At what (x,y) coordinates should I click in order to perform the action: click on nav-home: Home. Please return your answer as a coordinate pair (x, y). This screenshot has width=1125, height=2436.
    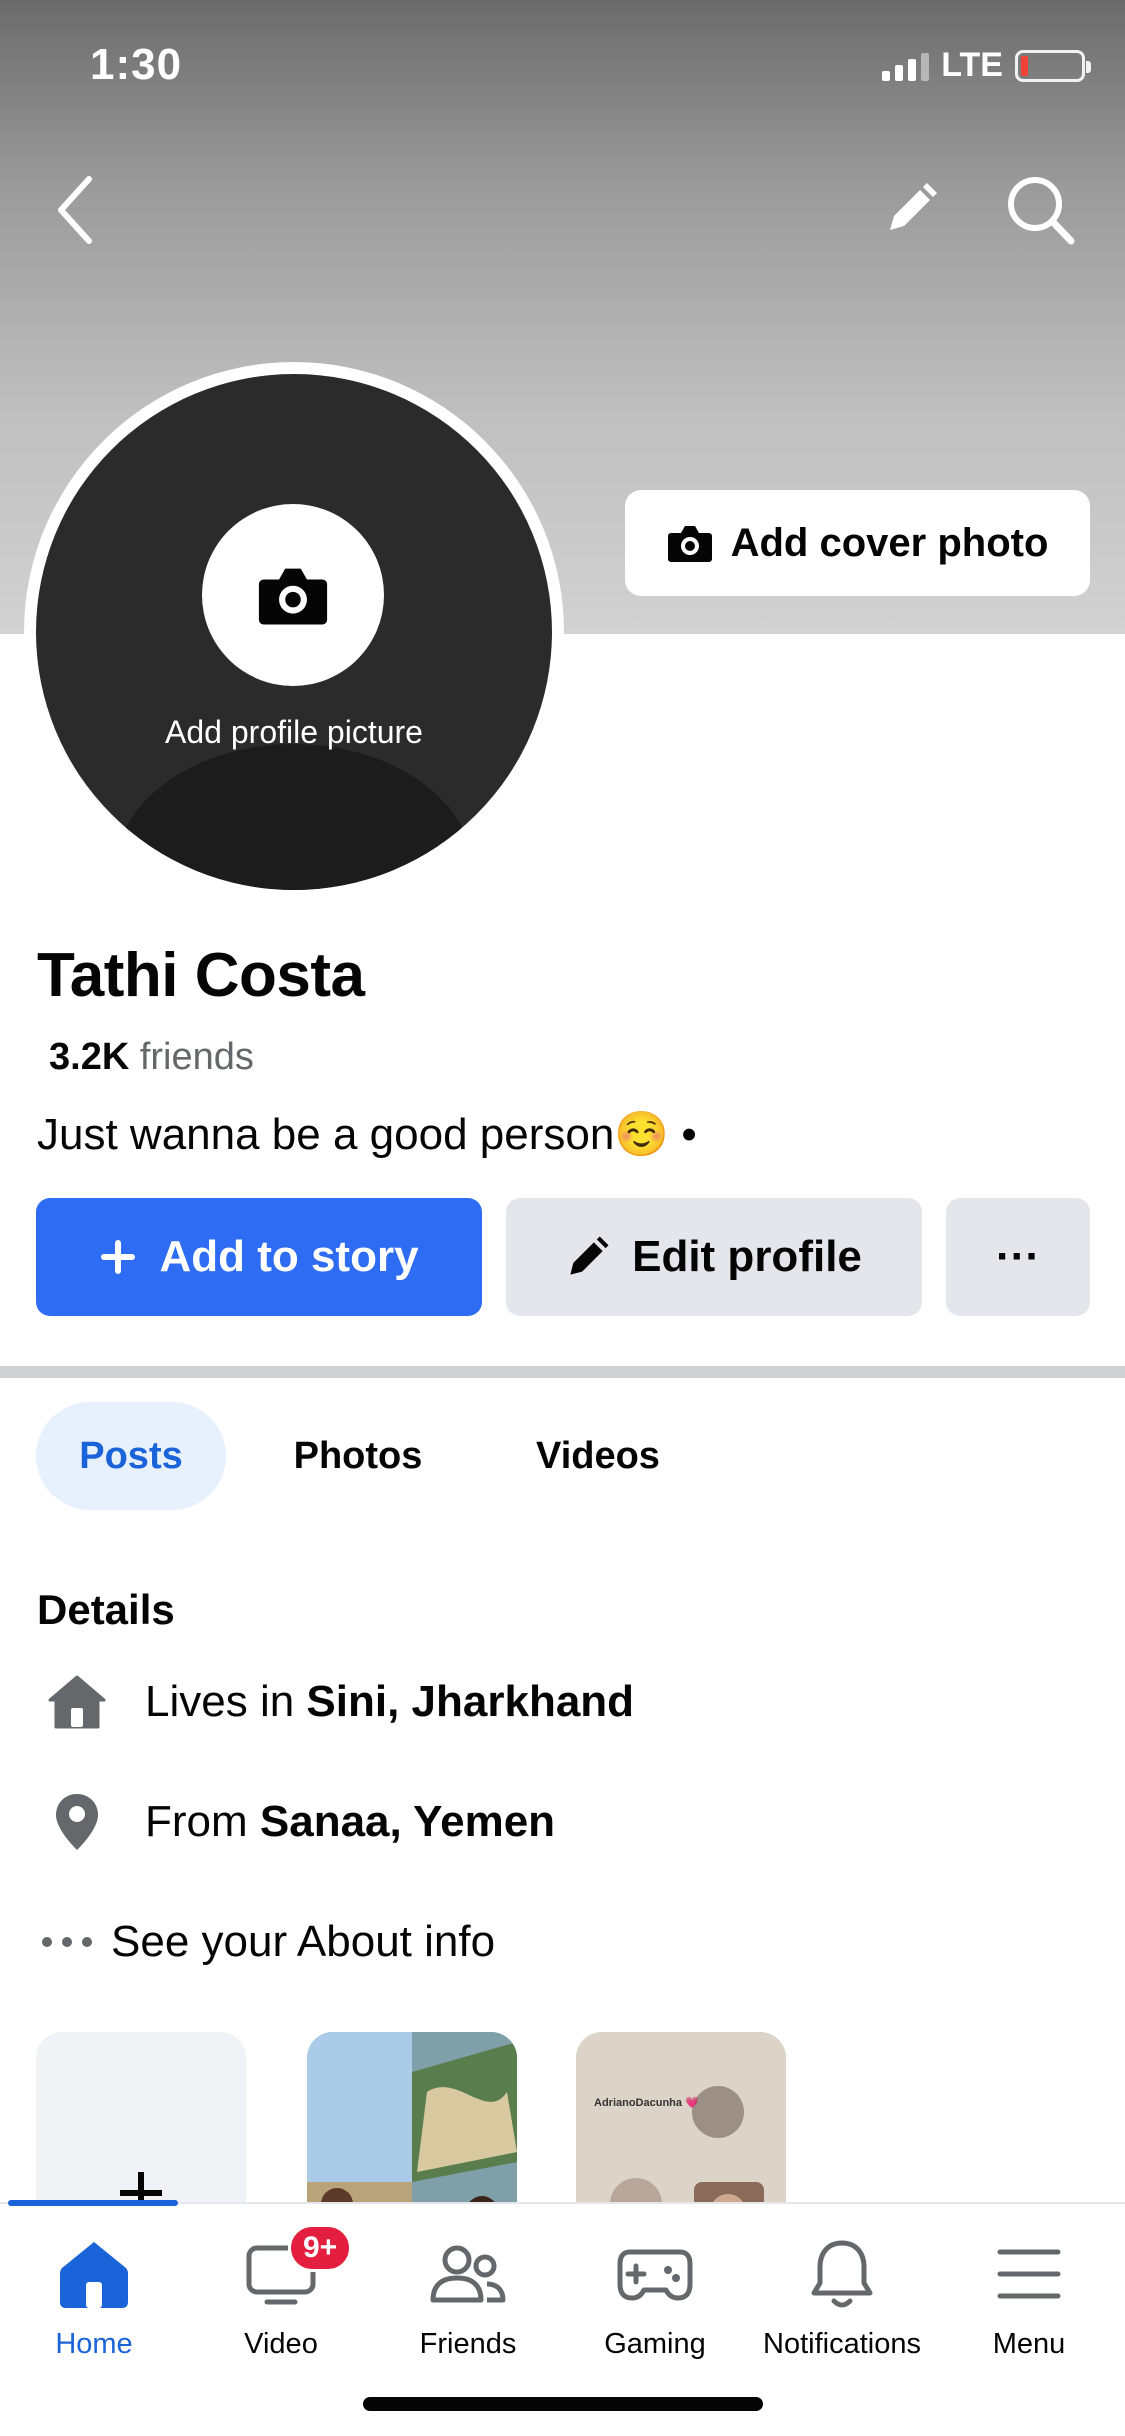
    Looking at the image, I should click on (94, 2304).